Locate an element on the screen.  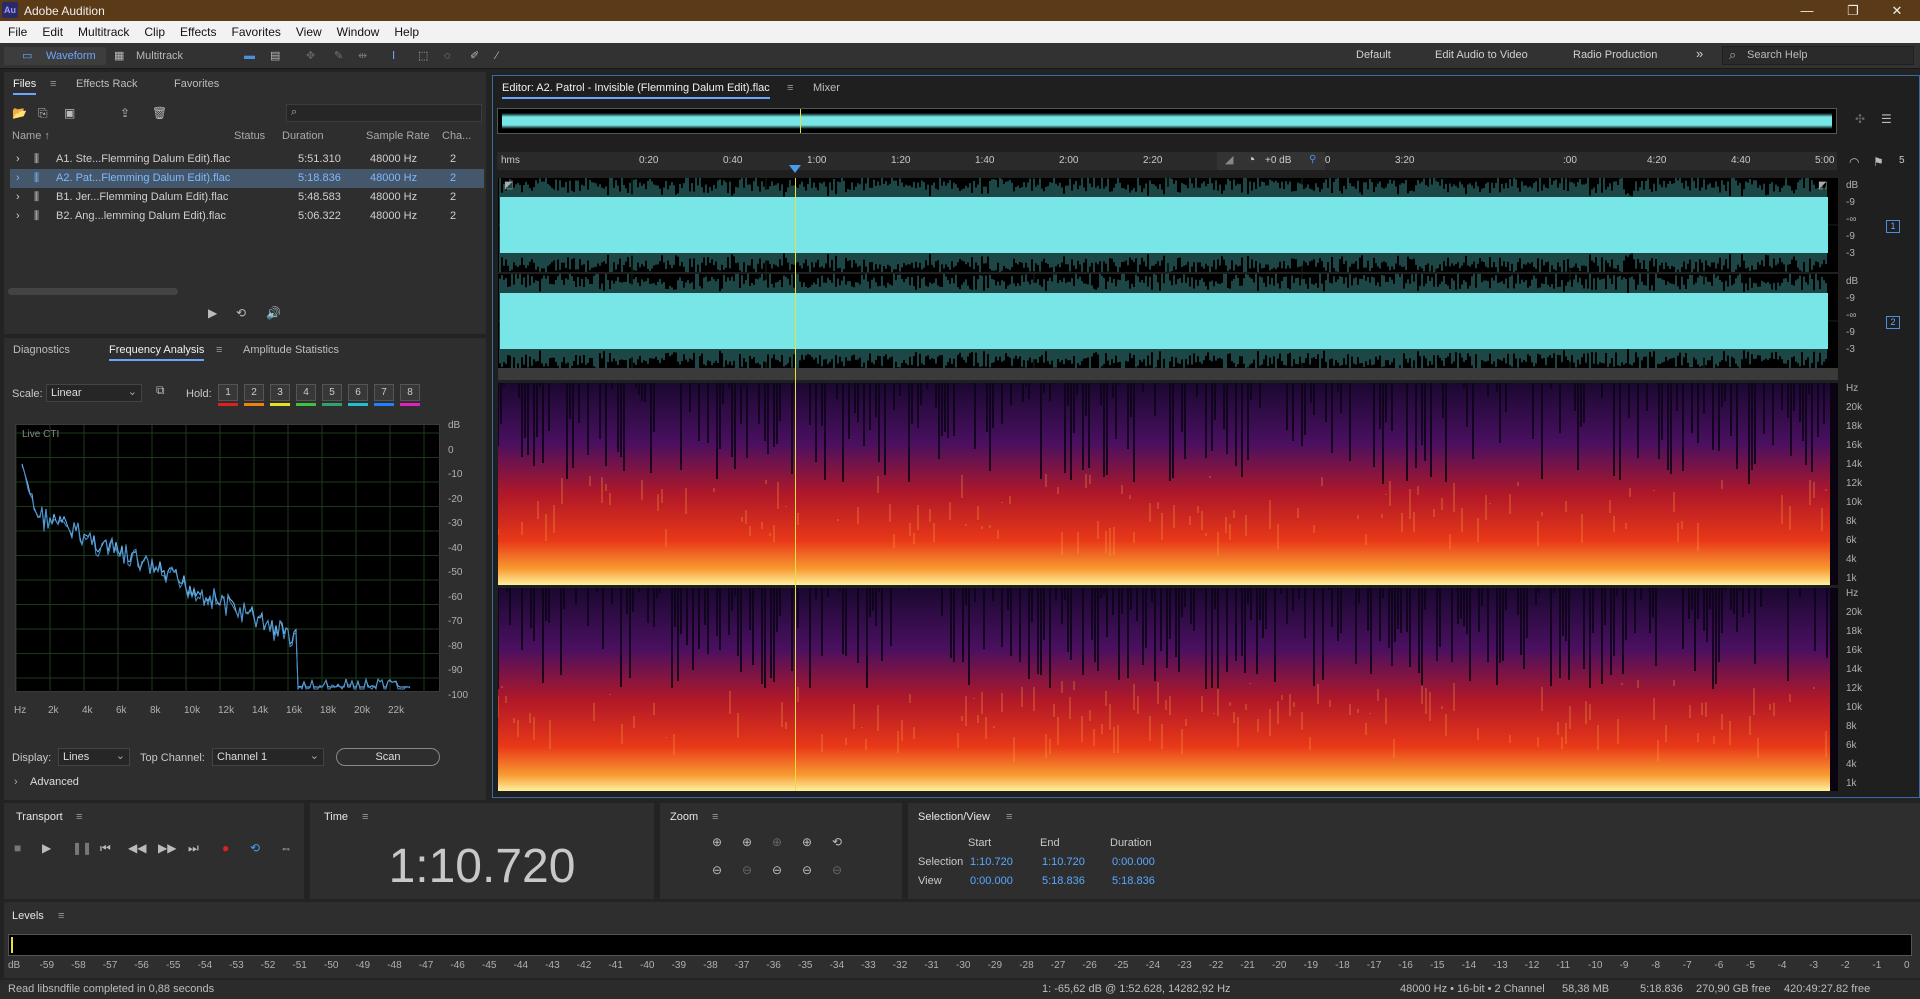
zoom-selected-tracks-icon: ⊖ is located at coordinates (837, 870).